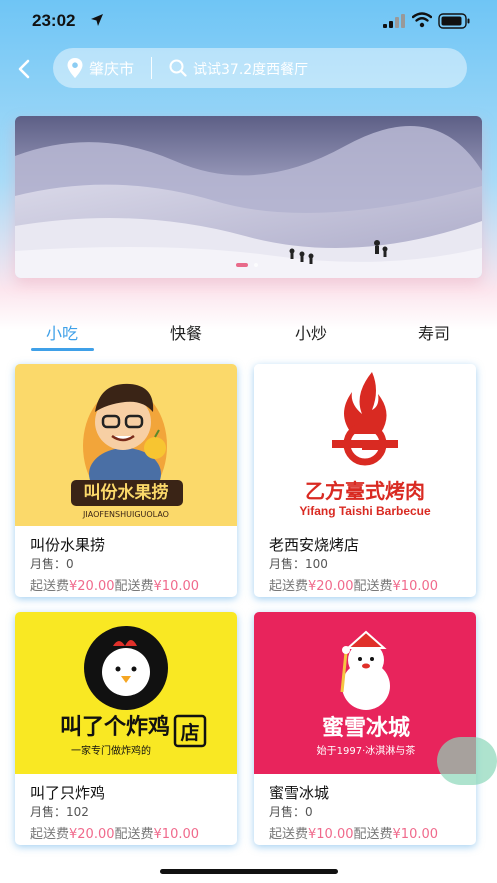 This screenshot has width=497, height=883. What do you see at coordinates (331, 834) in the screenshot?
I see `min-order-price: ¥10.00` at bounding box center [331, 834].